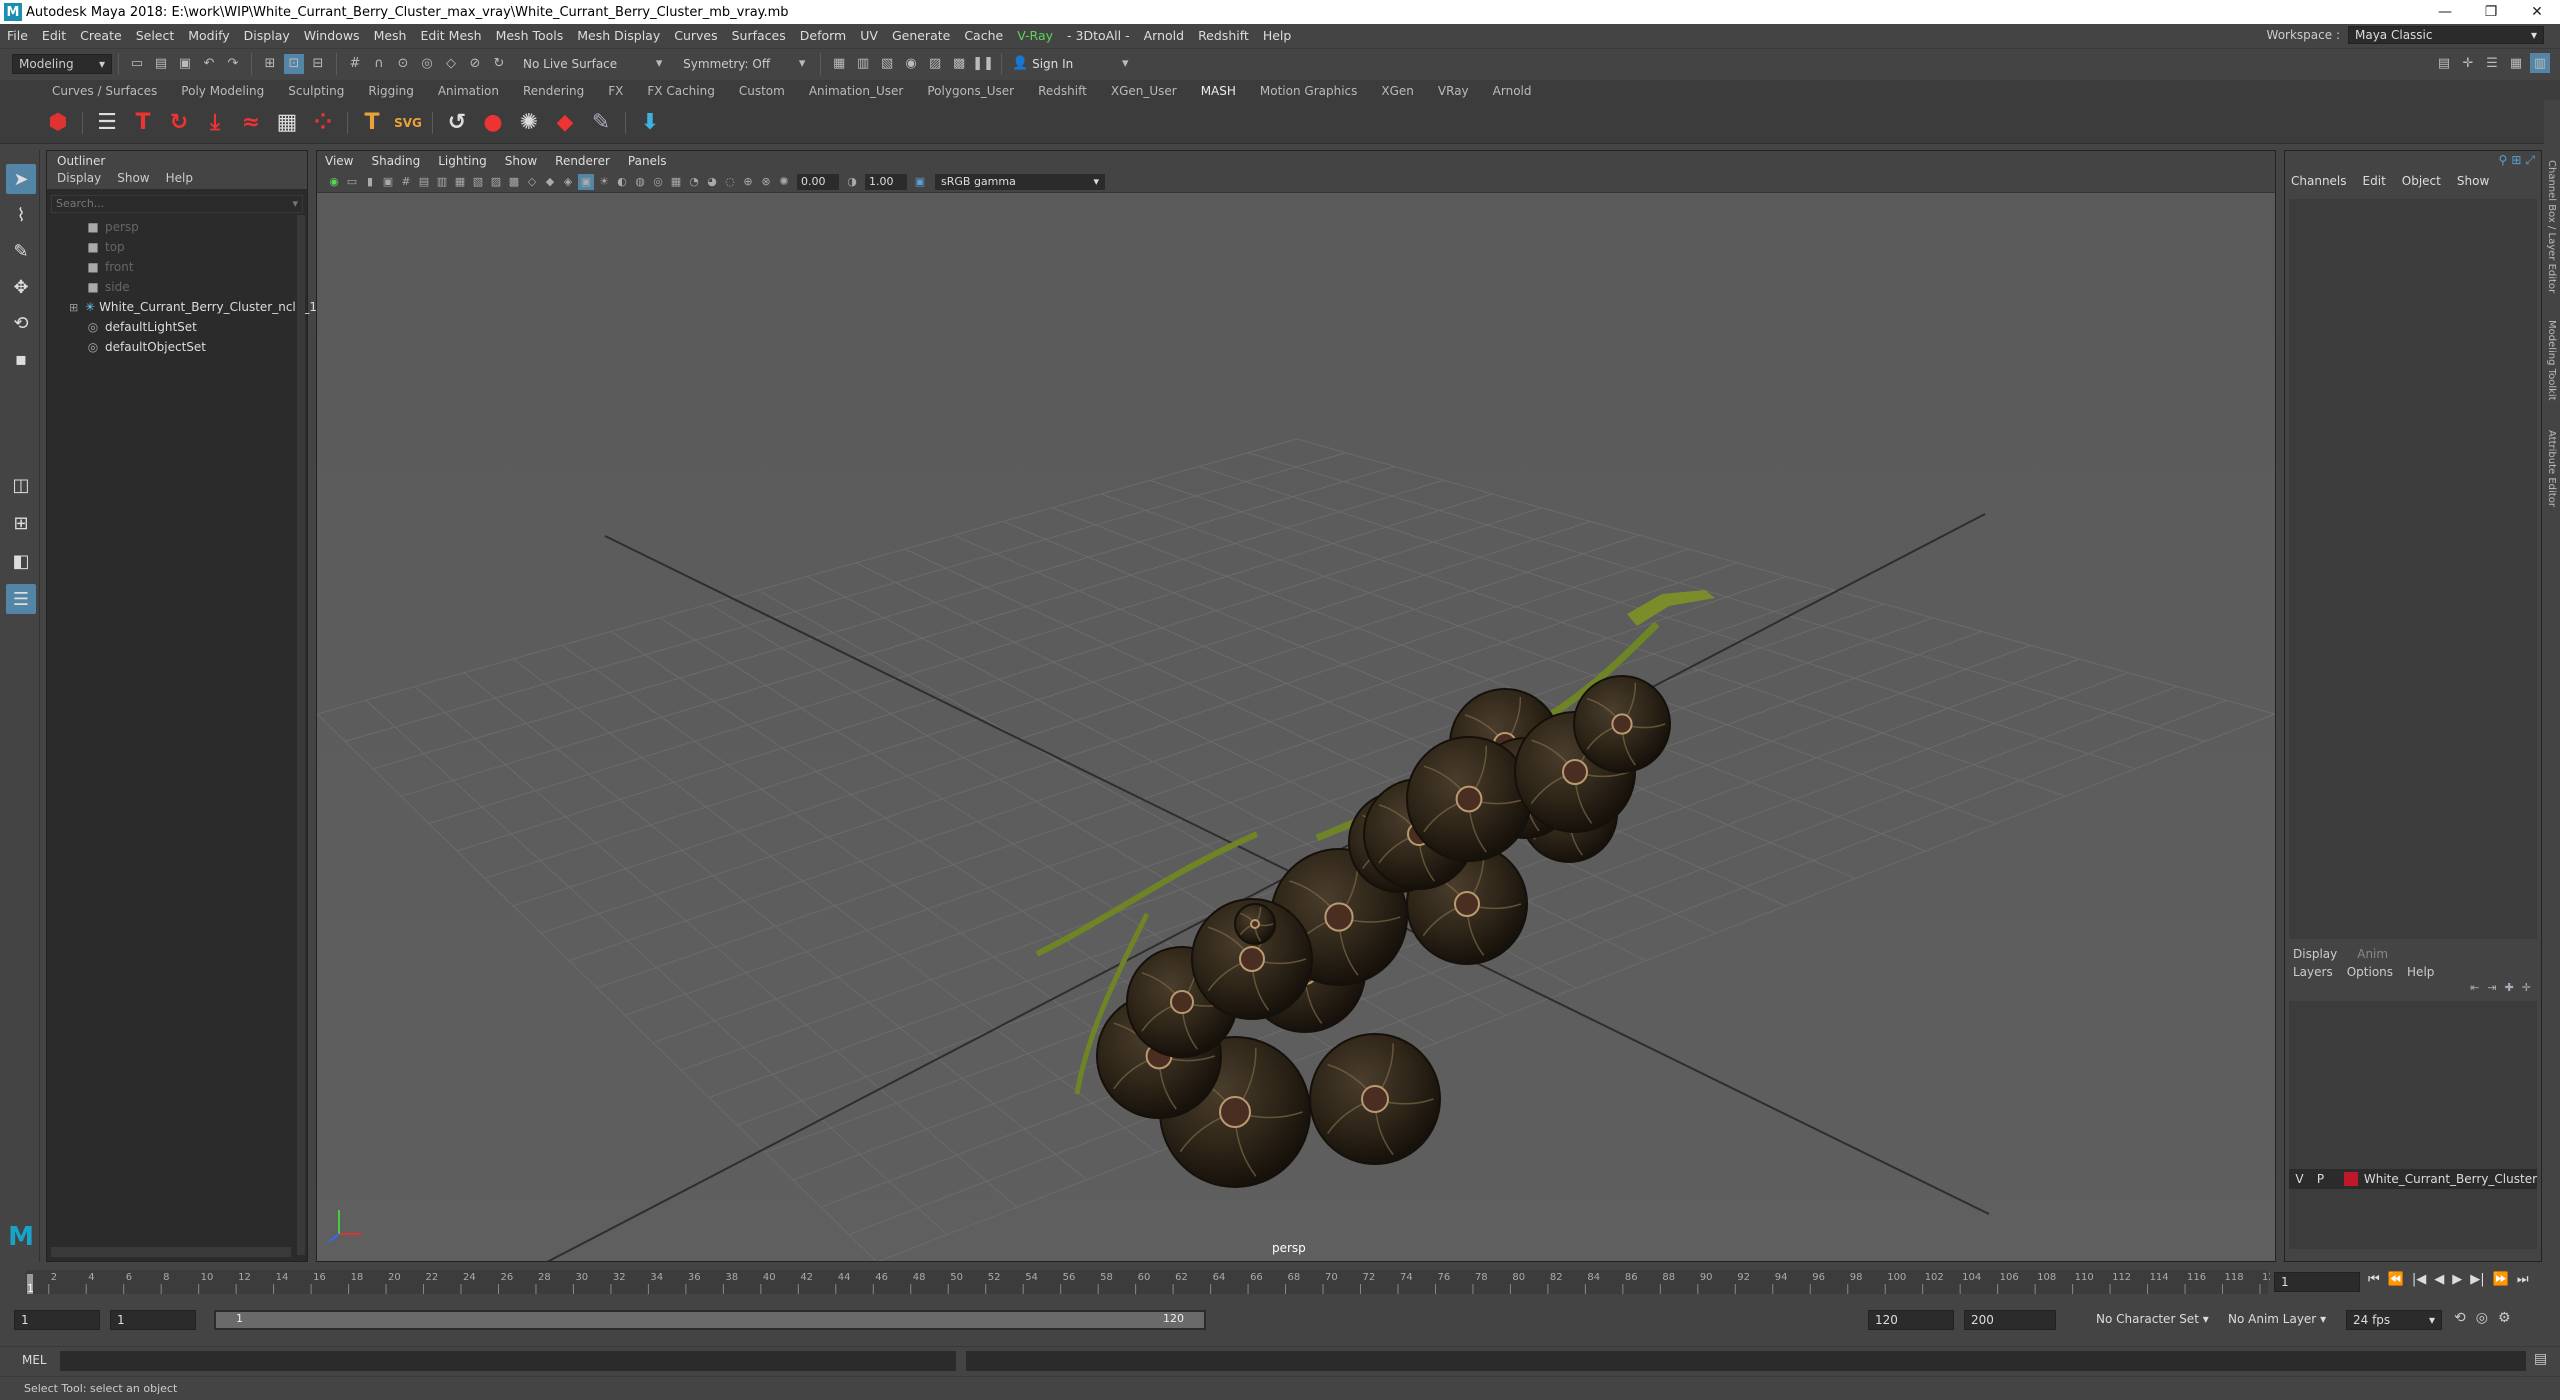 The height and width of the screenshot is (1400, 2560). What do you see at coordinates (935, 64) in the screenshot?
I see `hypershade-icon: ▨` at bounding box center [935, 64].